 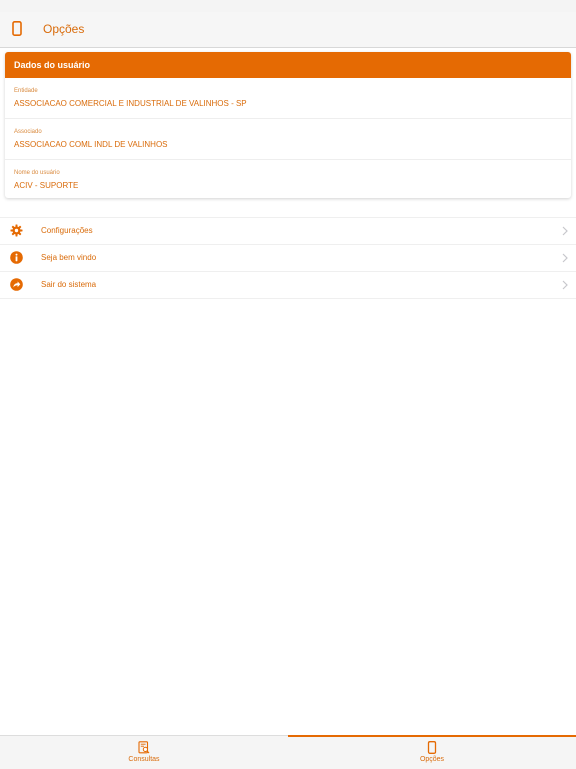 I want to click on field-label: Nome do usuário, so click(x=37, y=173).